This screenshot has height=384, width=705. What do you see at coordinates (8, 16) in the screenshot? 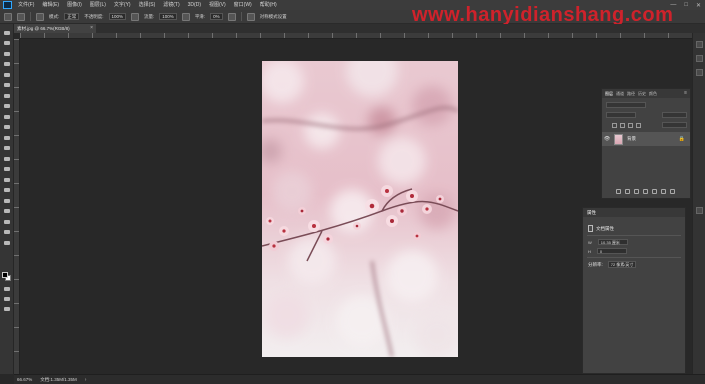
I see `home-icon` at bounding box center [8, 16].